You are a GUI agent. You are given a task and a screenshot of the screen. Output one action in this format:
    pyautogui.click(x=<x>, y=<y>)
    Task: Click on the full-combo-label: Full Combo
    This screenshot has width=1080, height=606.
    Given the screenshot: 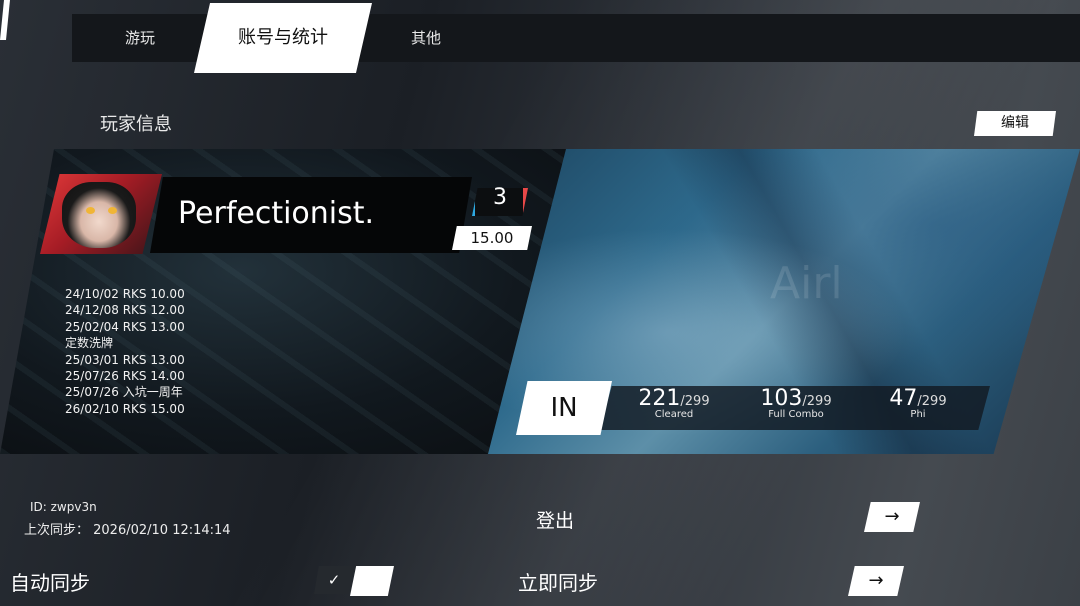 What is the action you would take?
    pyautogui.click(x=796, y=414)
    